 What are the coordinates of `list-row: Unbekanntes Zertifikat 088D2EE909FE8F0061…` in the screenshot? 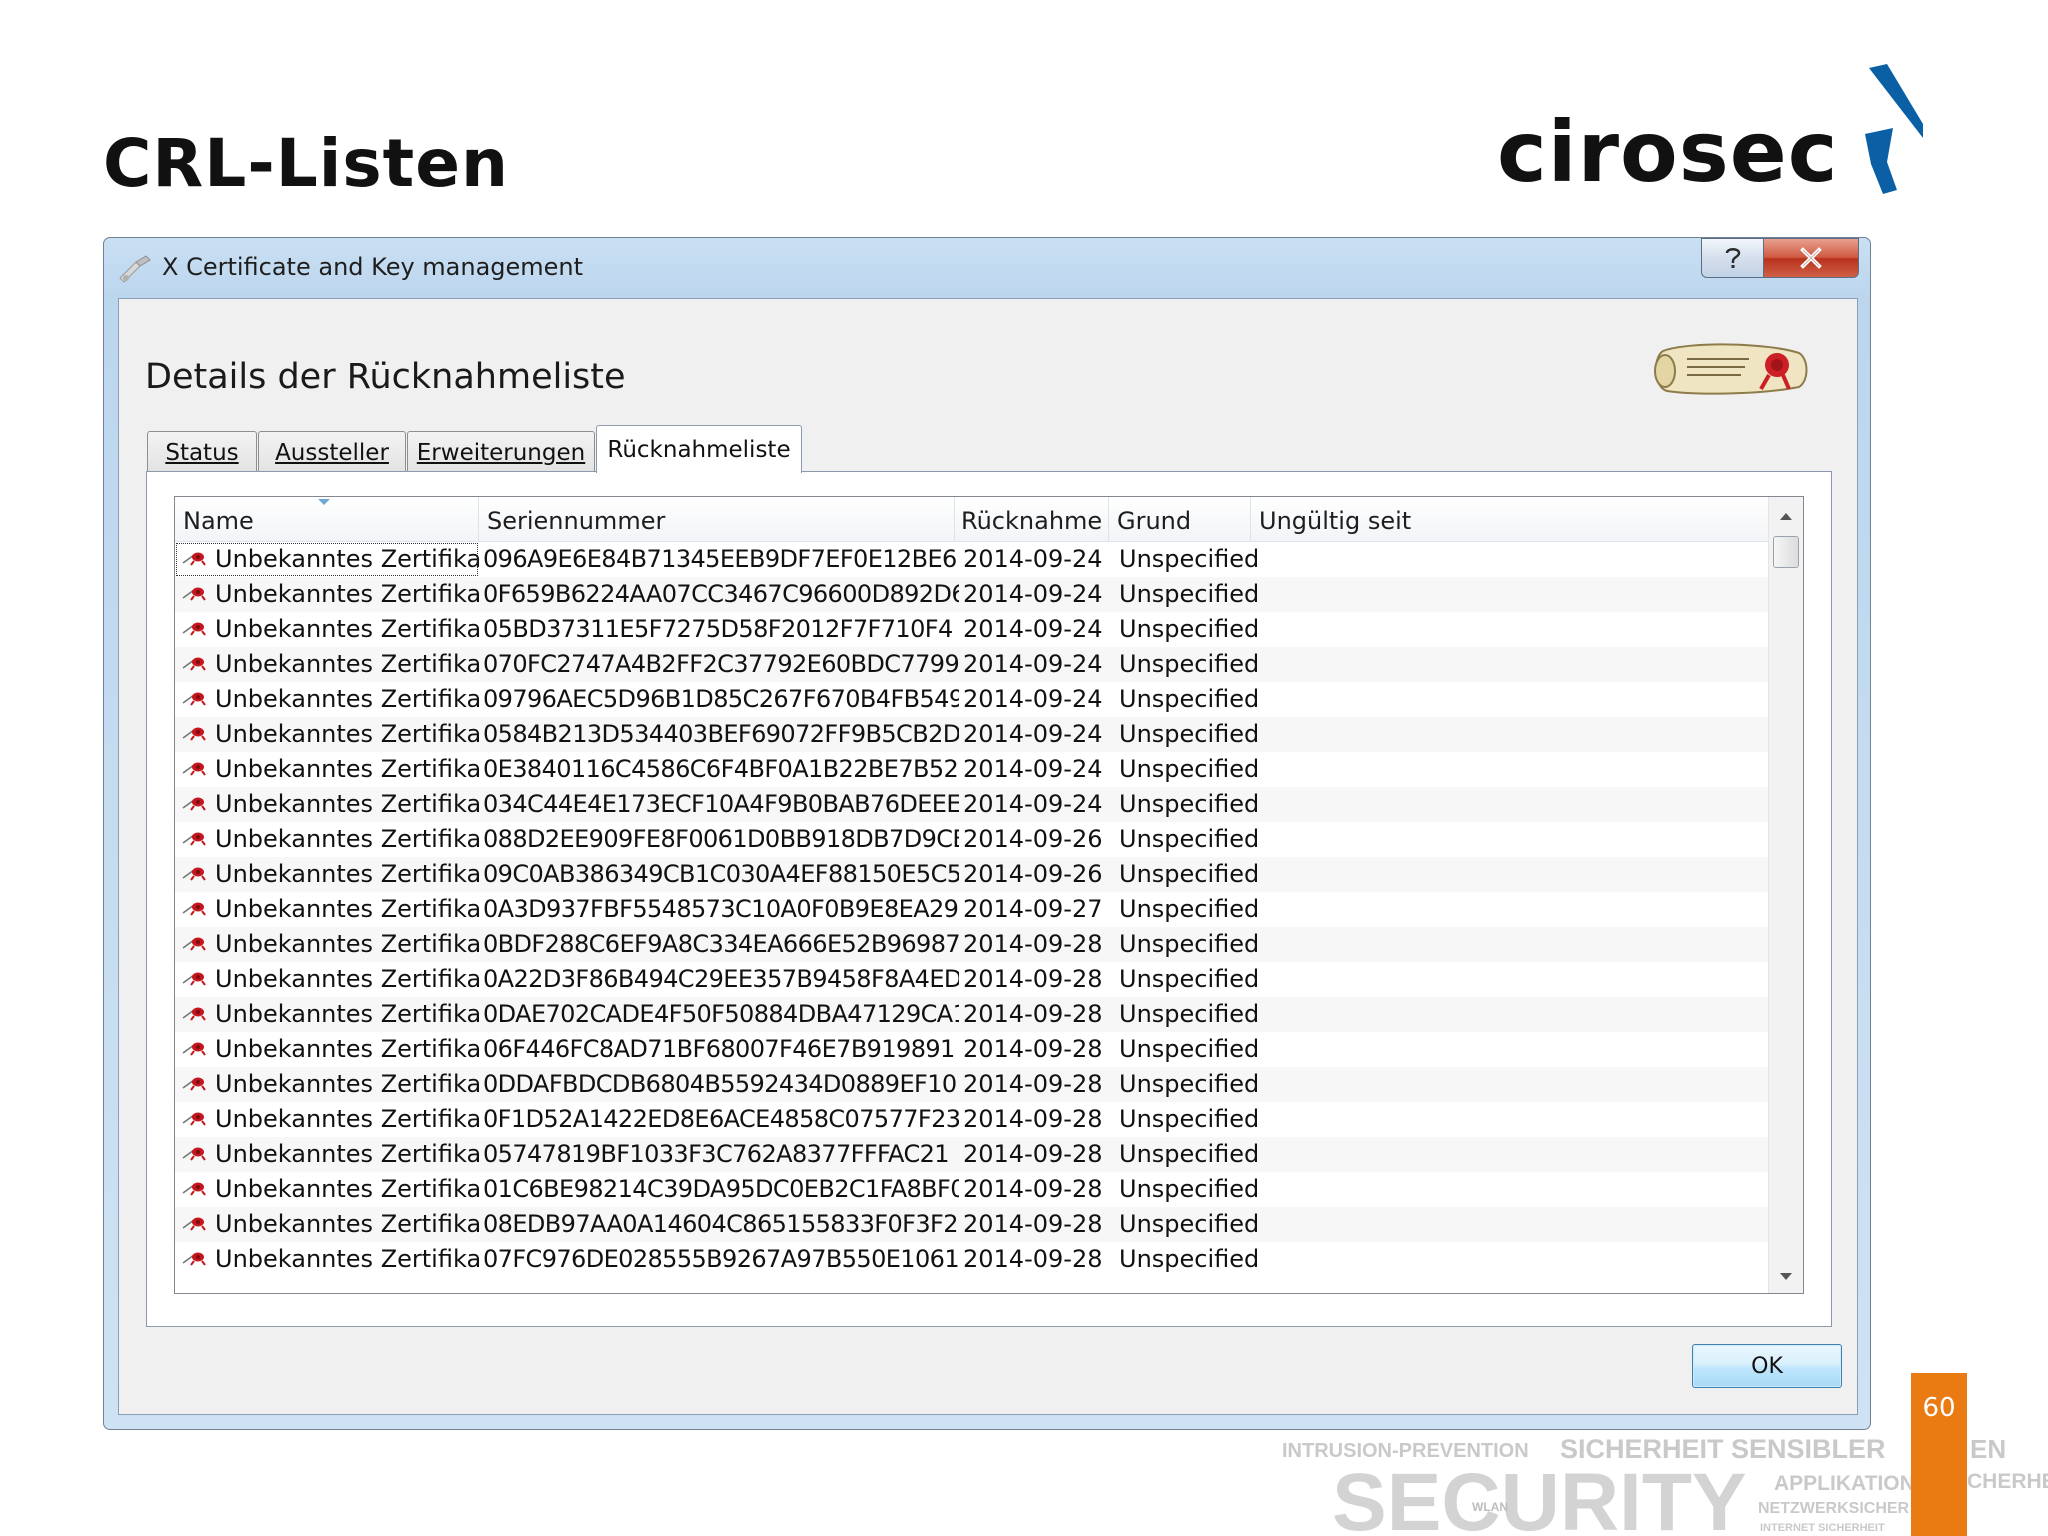 It's located at (972, 839).